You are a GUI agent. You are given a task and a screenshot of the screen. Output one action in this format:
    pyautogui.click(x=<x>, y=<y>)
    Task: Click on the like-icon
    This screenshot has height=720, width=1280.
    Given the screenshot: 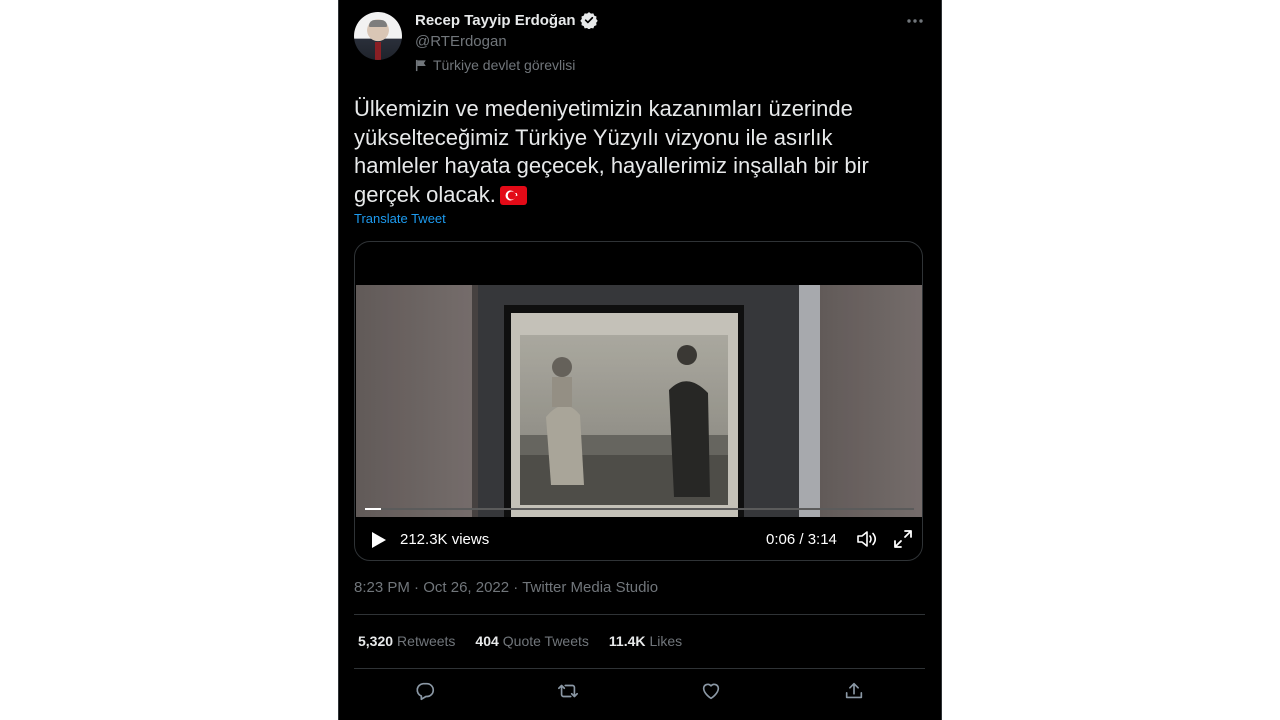 What is the action you would take?
    pyautogui.click(x=711, y=691)
    